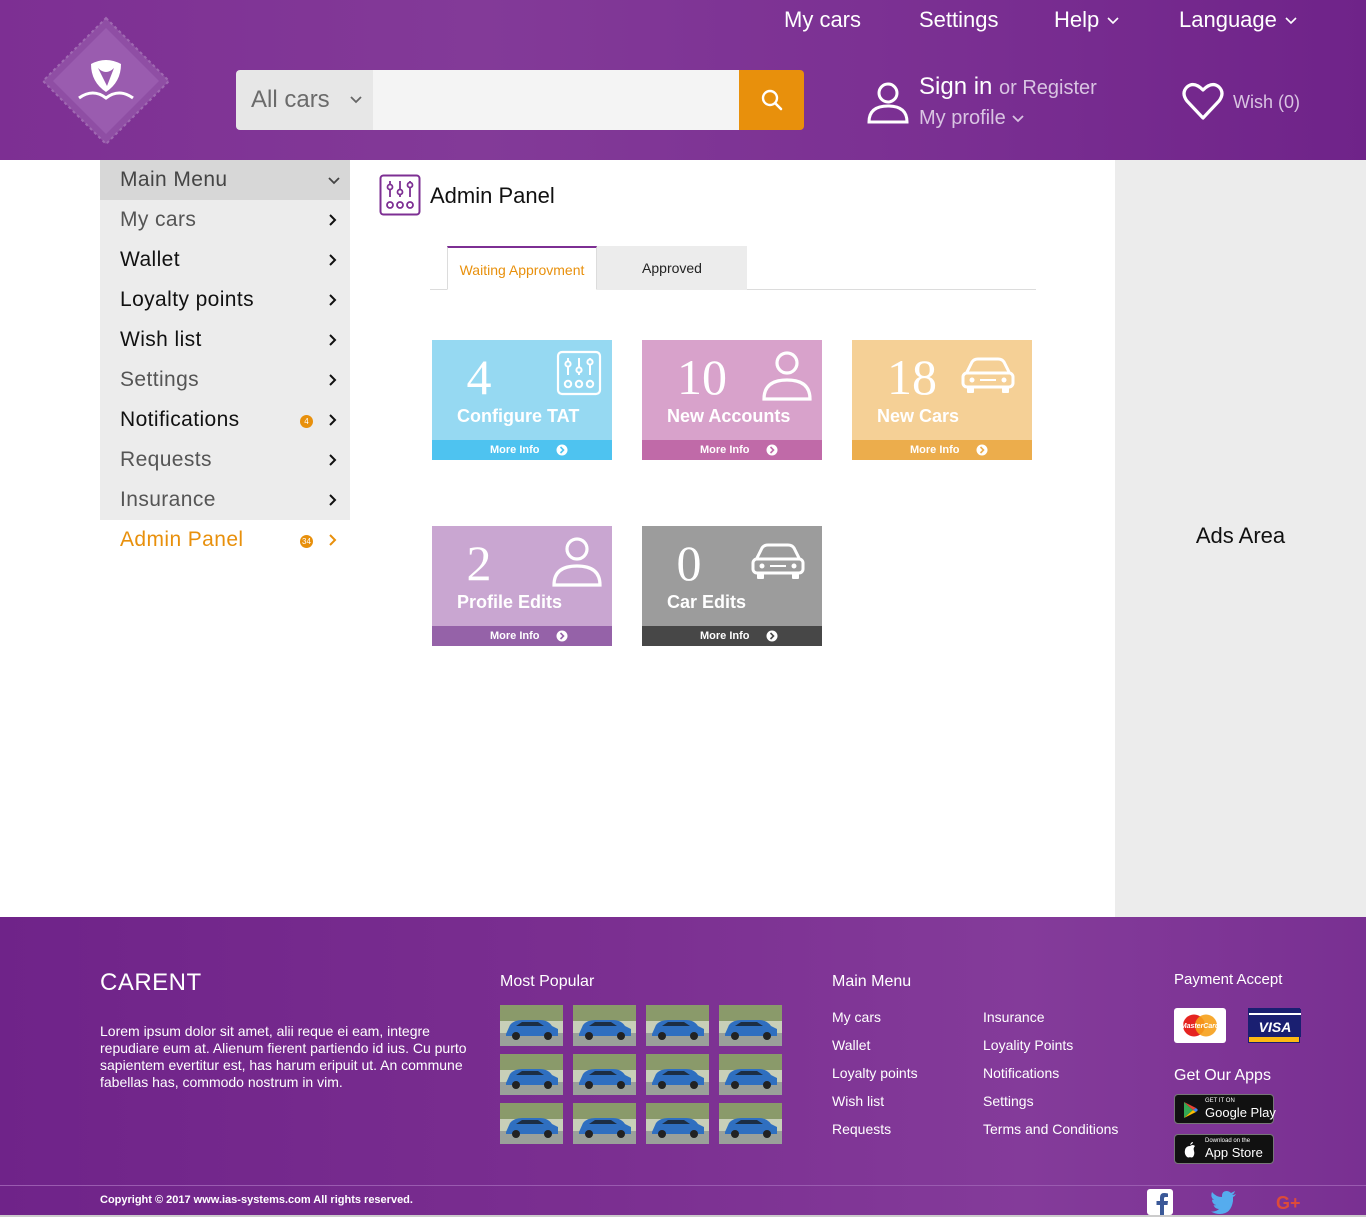 The width and height of the screenshot is (1366, 1217). I want to click on search-icon, so click(771, 100).